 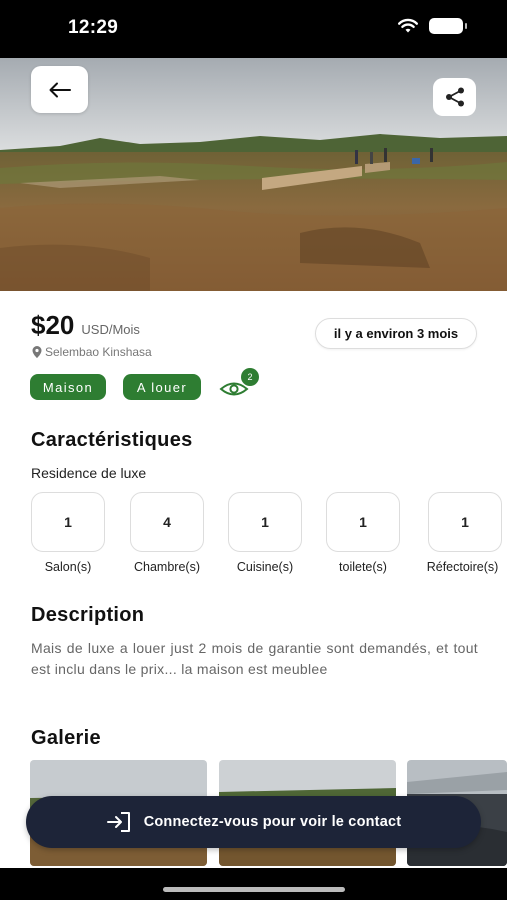 I want to click on feature-salon-value: 1, so click(x=68, y=522).